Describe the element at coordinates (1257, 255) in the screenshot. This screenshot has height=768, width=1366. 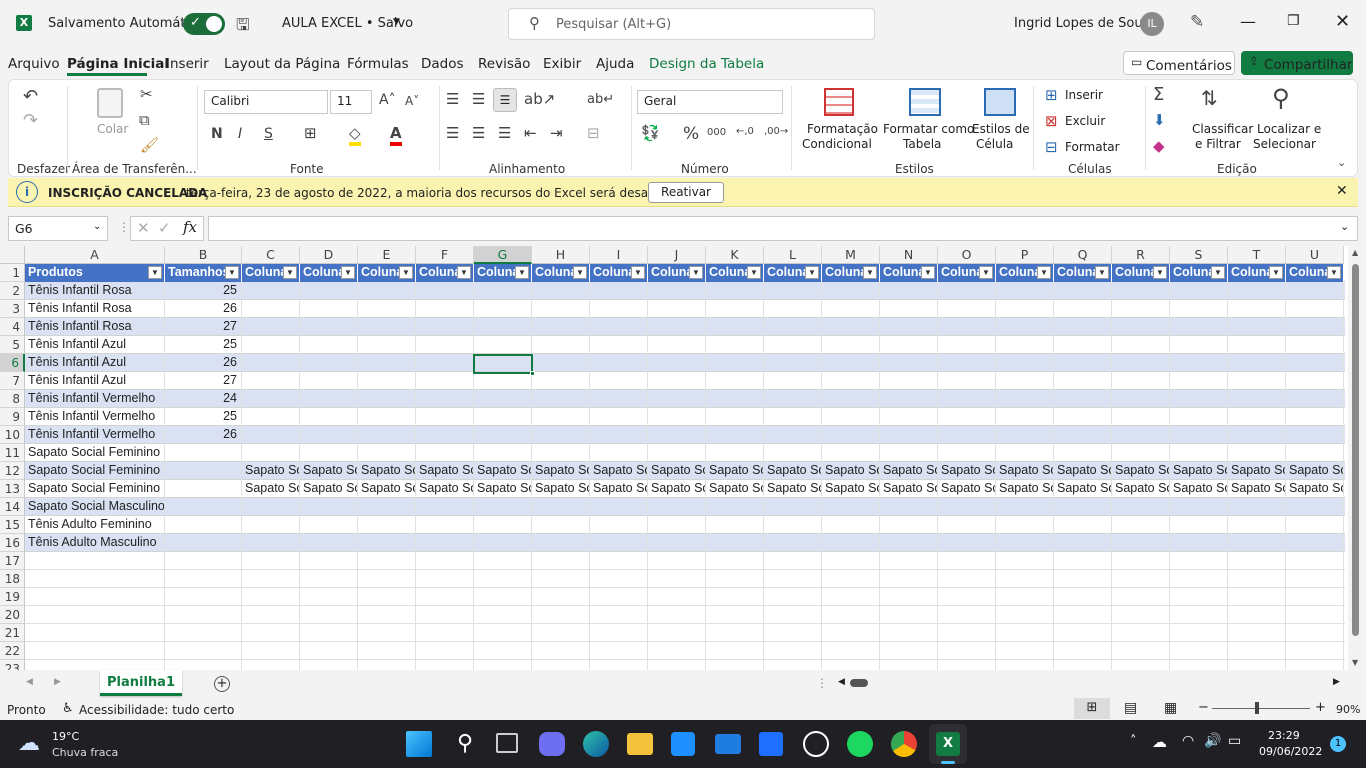
I see `column-header-t: T` at that location.